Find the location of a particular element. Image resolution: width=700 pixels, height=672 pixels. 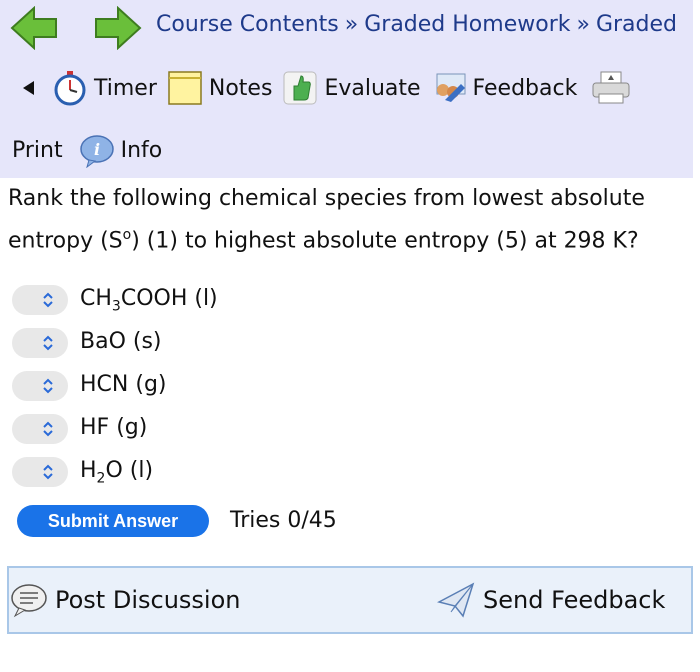

species-label: HF (g) is located at coordinates (114, 427).